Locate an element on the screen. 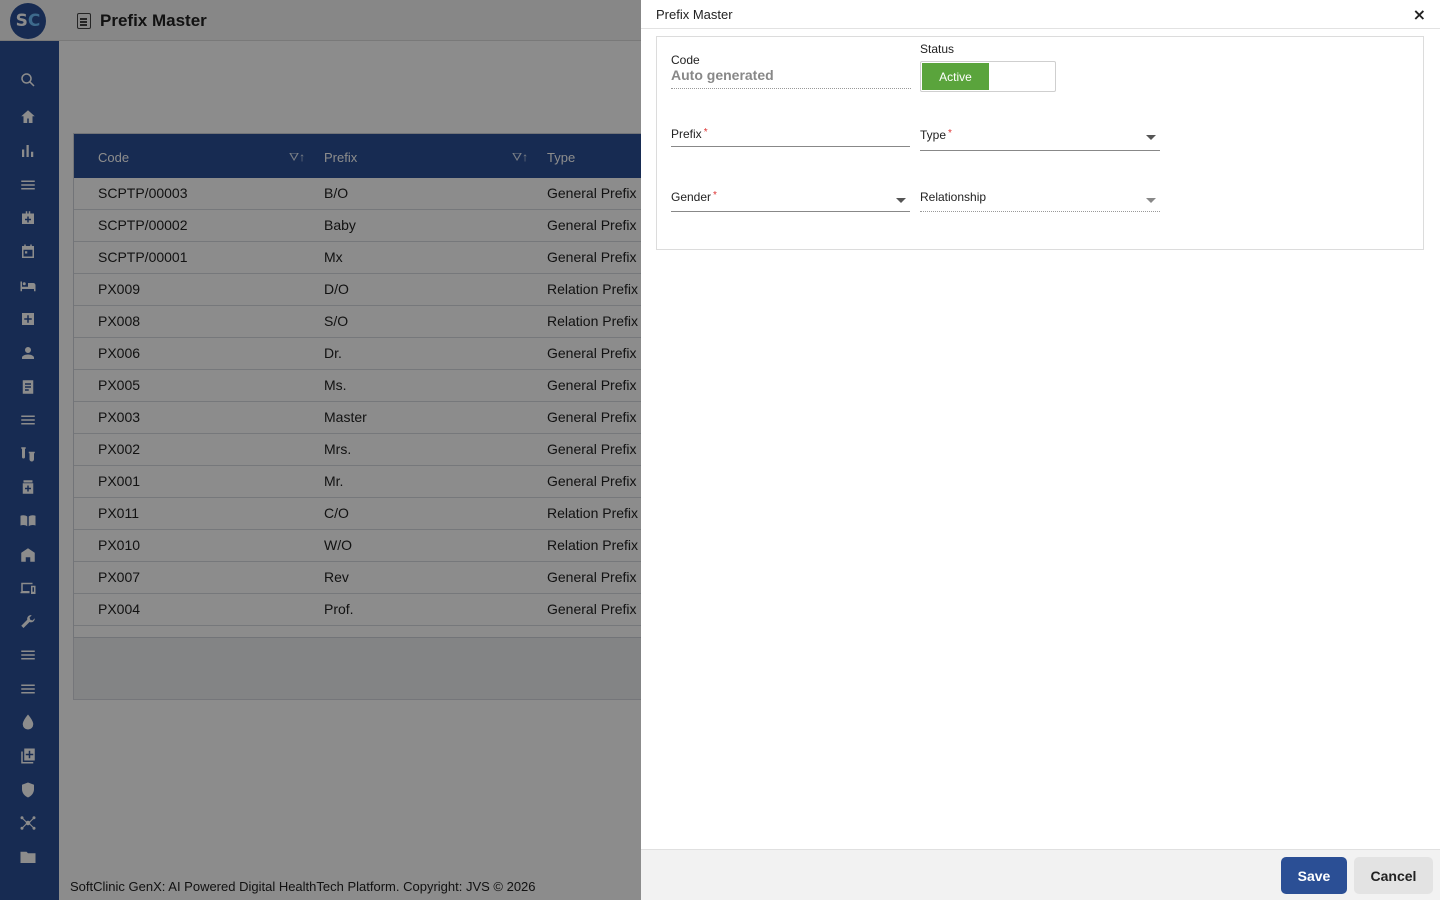  type-select is located at coordinates (1040, 139).